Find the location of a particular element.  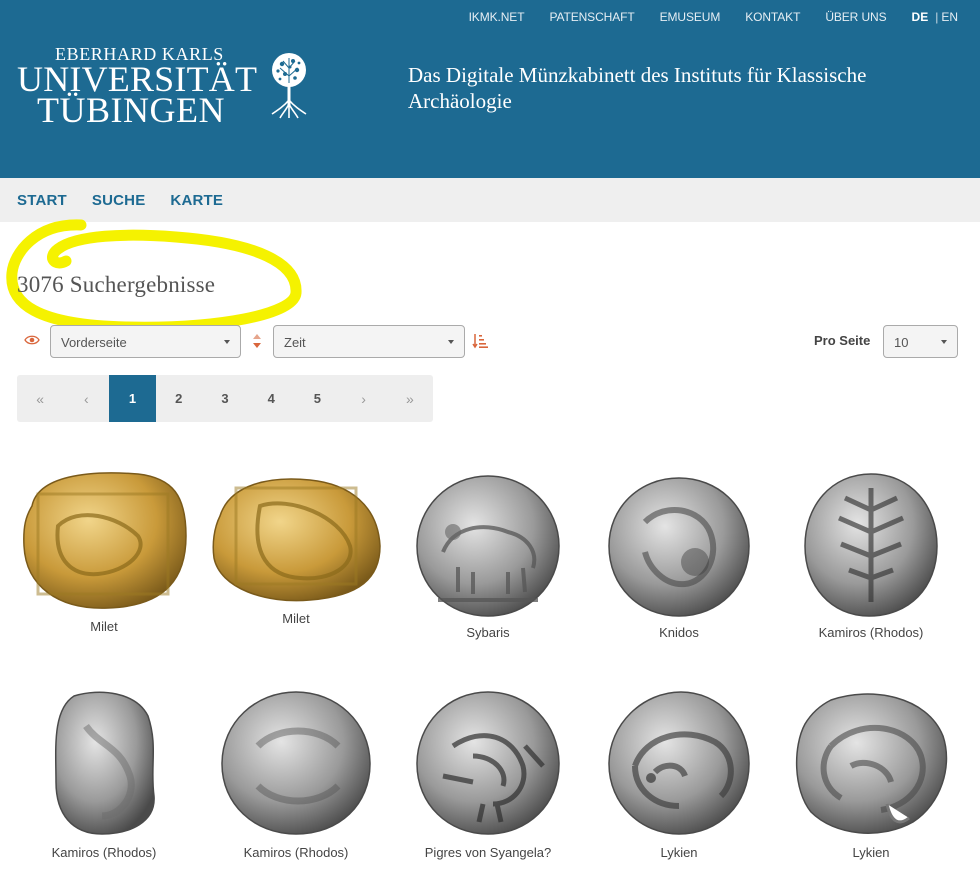

pagination: « ‹ 1 2 3 4 5 › » is located at coordinates (225, 398).